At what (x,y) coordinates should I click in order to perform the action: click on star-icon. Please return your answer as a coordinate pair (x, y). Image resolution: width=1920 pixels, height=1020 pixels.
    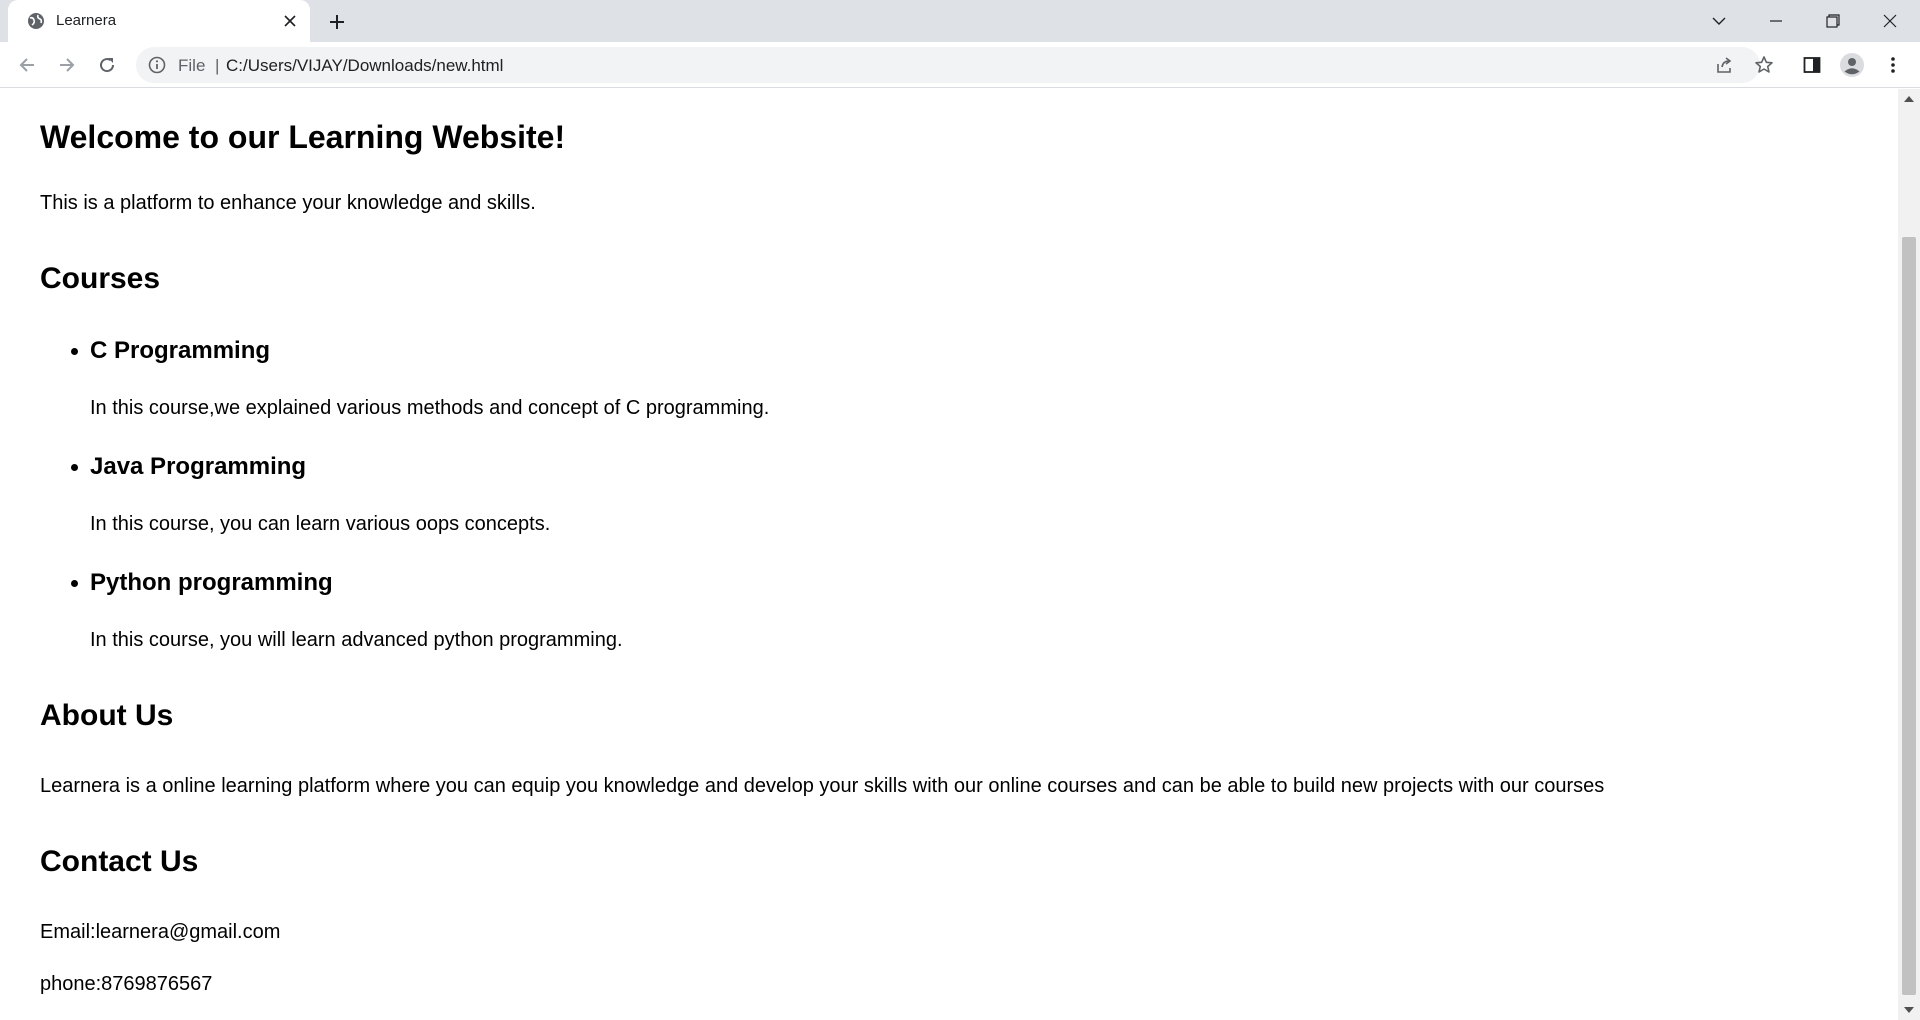
    Looking at the image, I should click on (1764, 65).